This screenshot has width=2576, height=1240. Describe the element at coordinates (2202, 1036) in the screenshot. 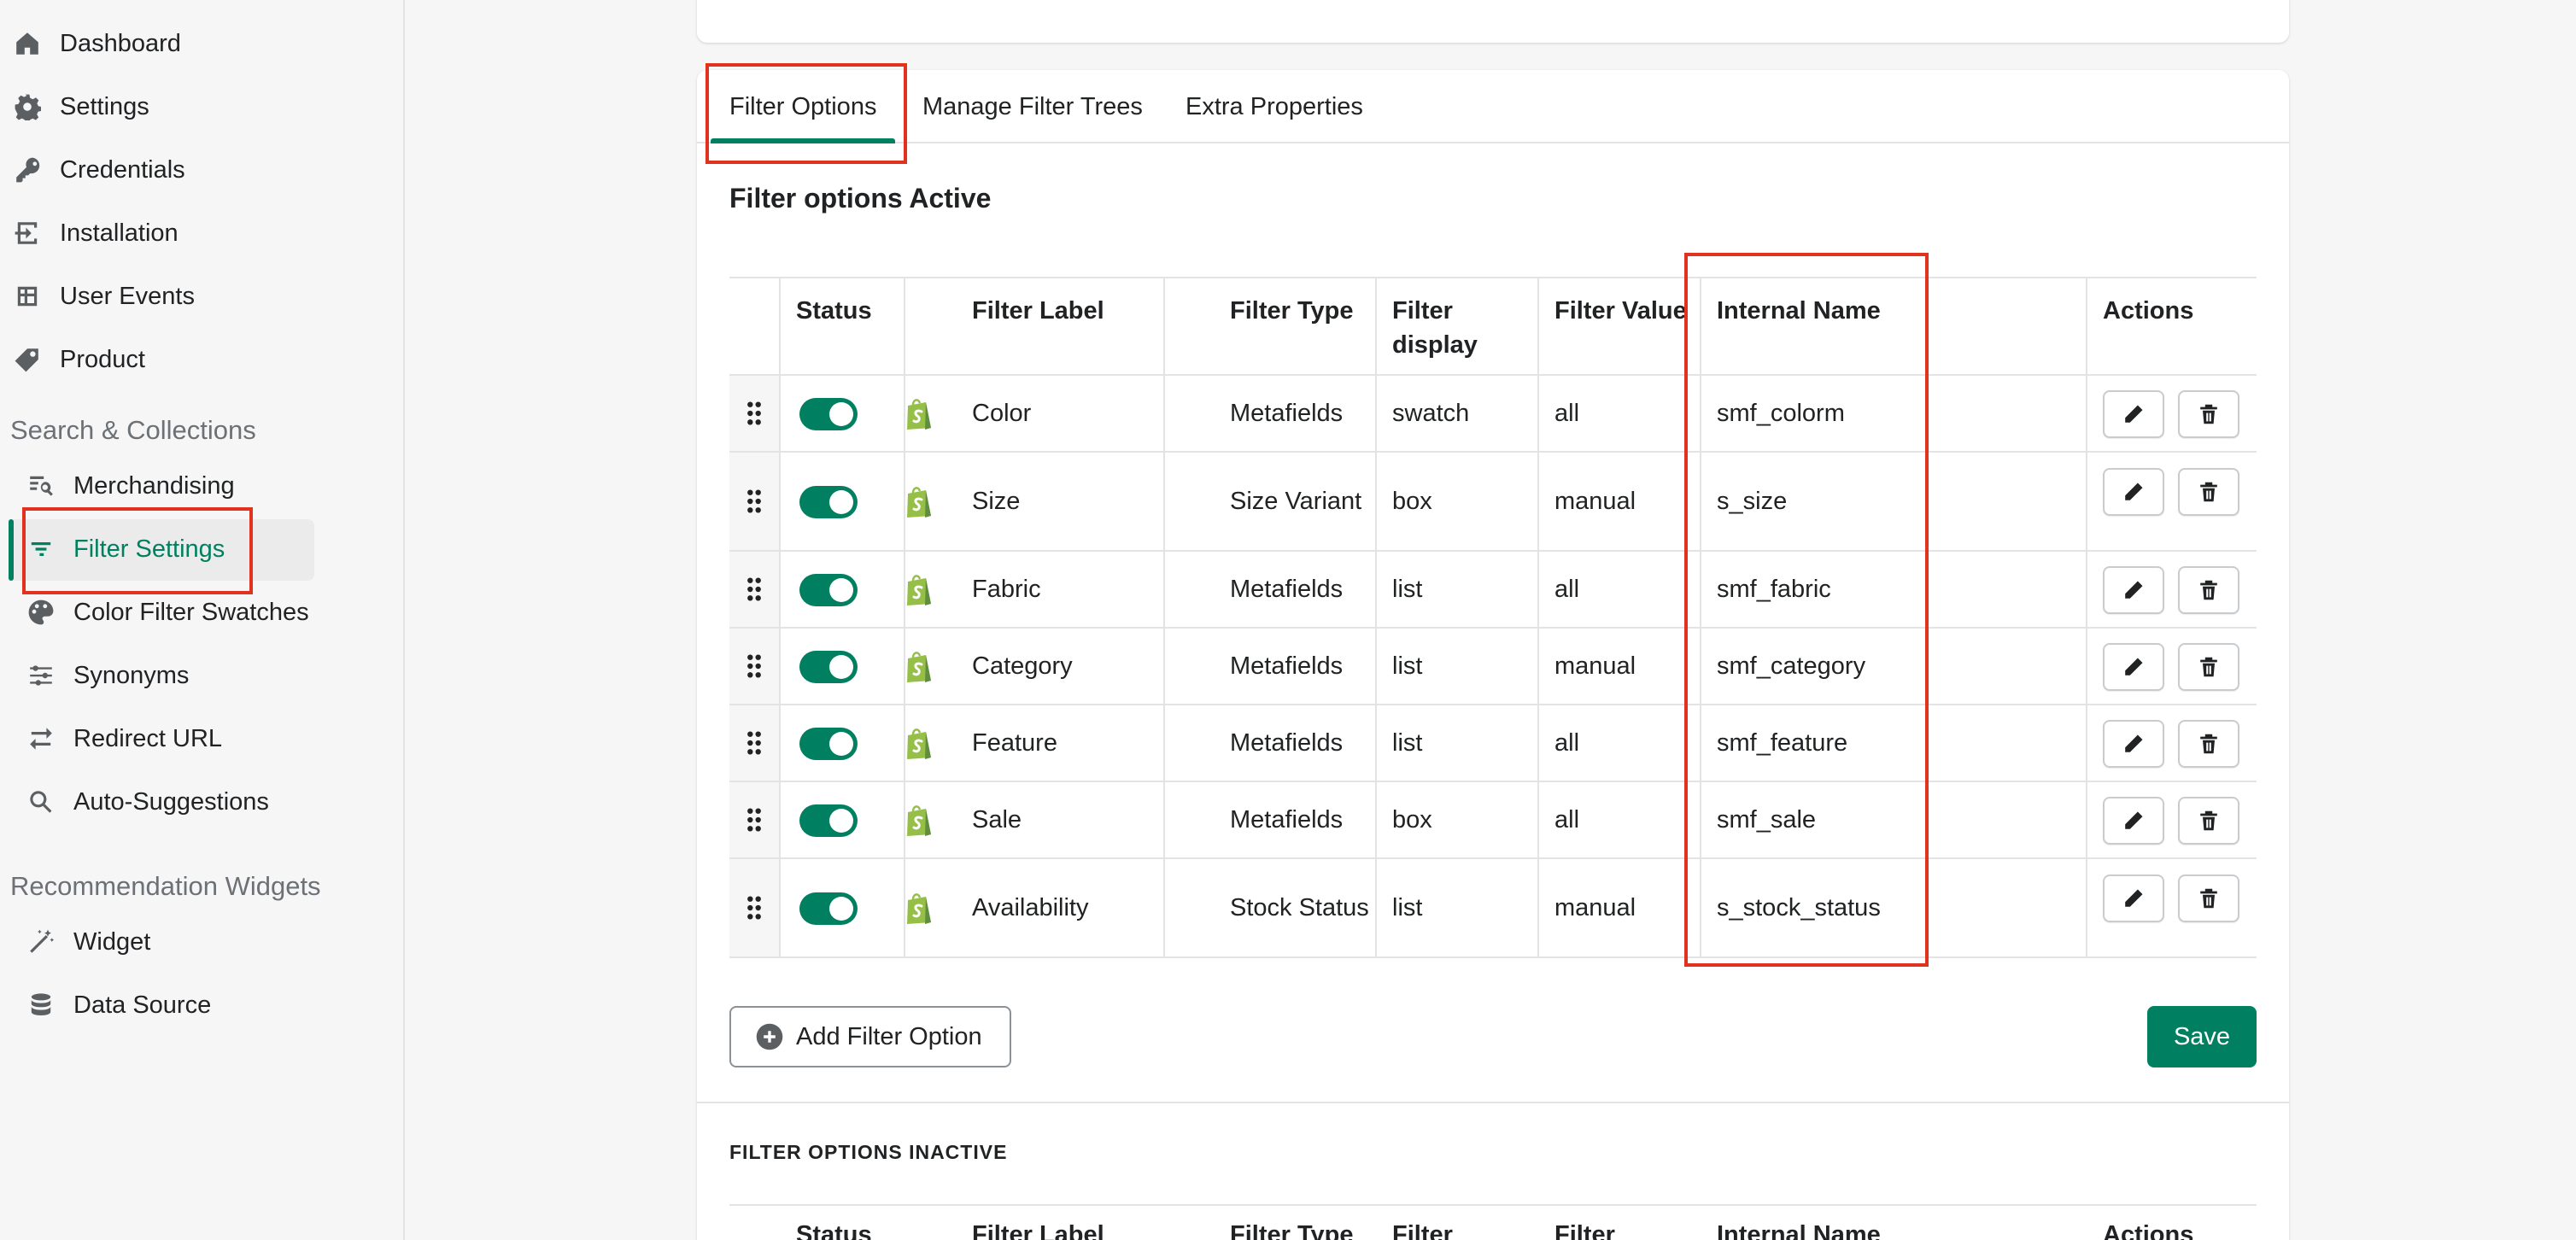

I see `save-button: Save` at that location.